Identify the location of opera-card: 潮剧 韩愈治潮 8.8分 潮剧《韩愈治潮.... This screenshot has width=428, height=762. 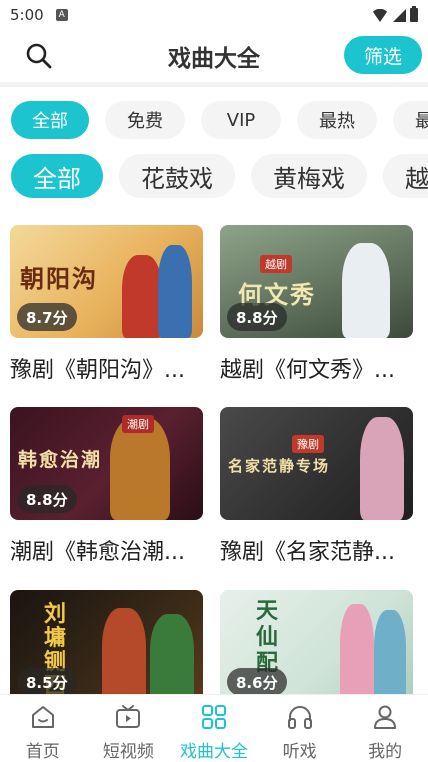
(106, 486).